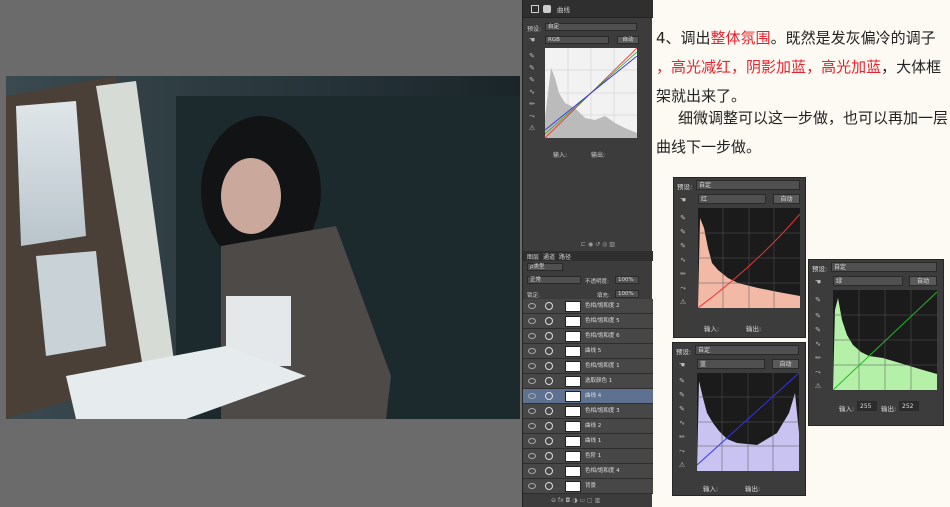 This screenshot has height=507, width=950. Describe the element at coordinates (588, 306) in the screenshot. I see `layer-row: 色相/饱和度 2` at that location.